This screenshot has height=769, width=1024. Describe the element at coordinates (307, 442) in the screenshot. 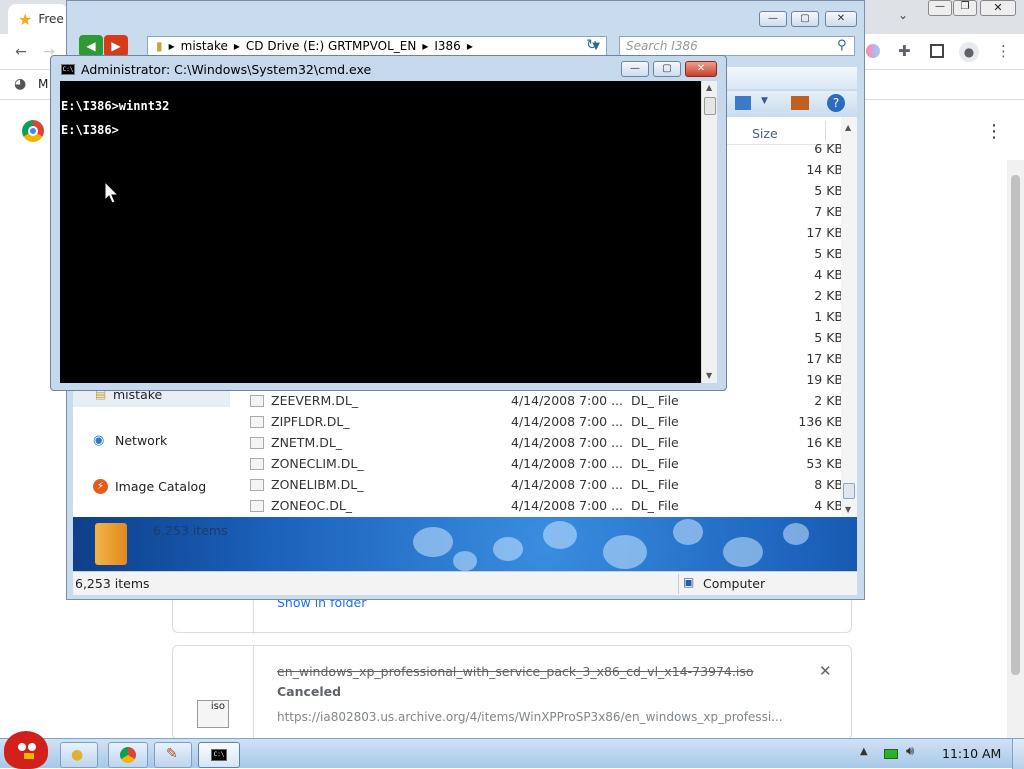

I see `file-name: ZNETM.DL_` at that location.